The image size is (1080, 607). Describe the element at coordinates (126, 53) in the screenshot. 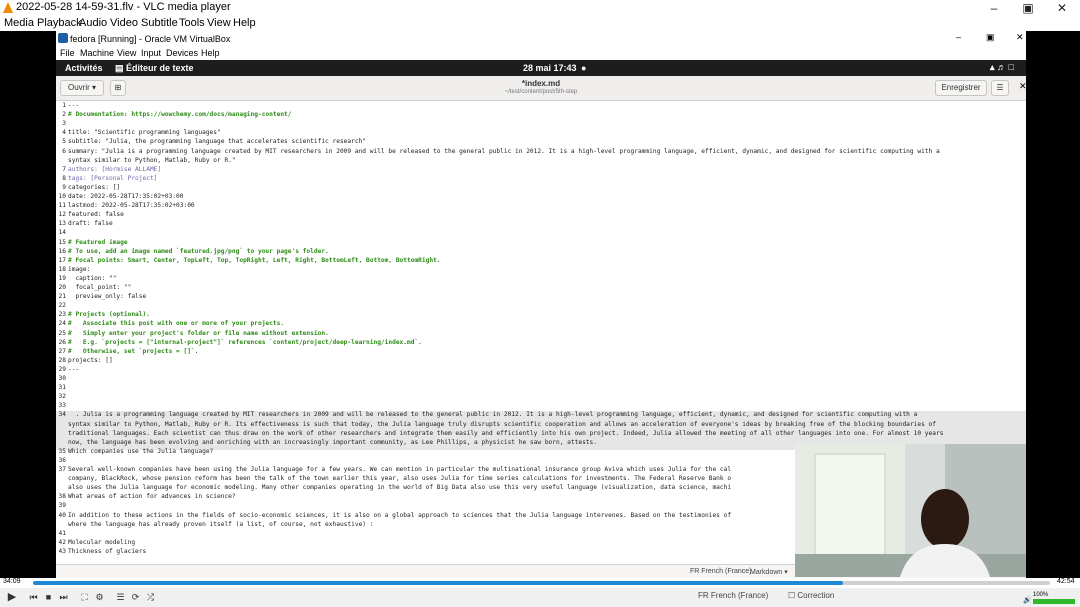

I see `vbox-menu-view: View` at that location.